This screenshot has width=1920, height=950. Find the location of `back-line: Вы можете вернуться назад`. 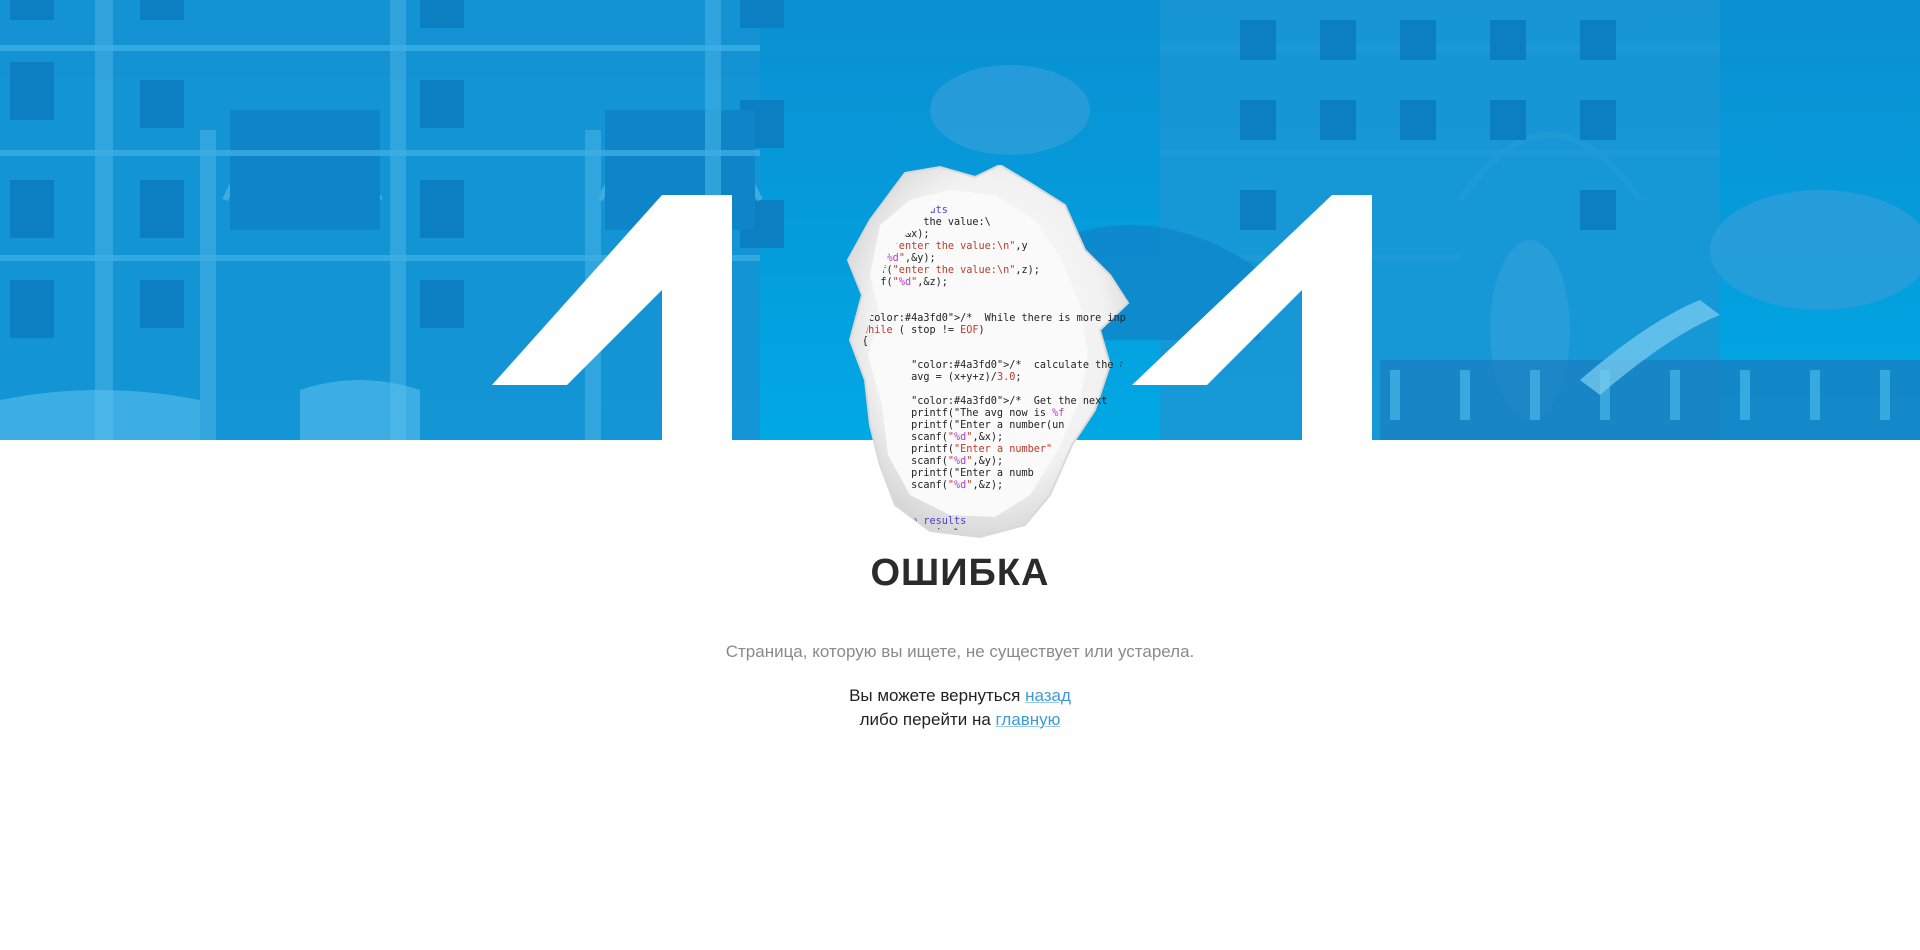

back-line: Вы можете вернуться назад is located at coordinates (960, 696).